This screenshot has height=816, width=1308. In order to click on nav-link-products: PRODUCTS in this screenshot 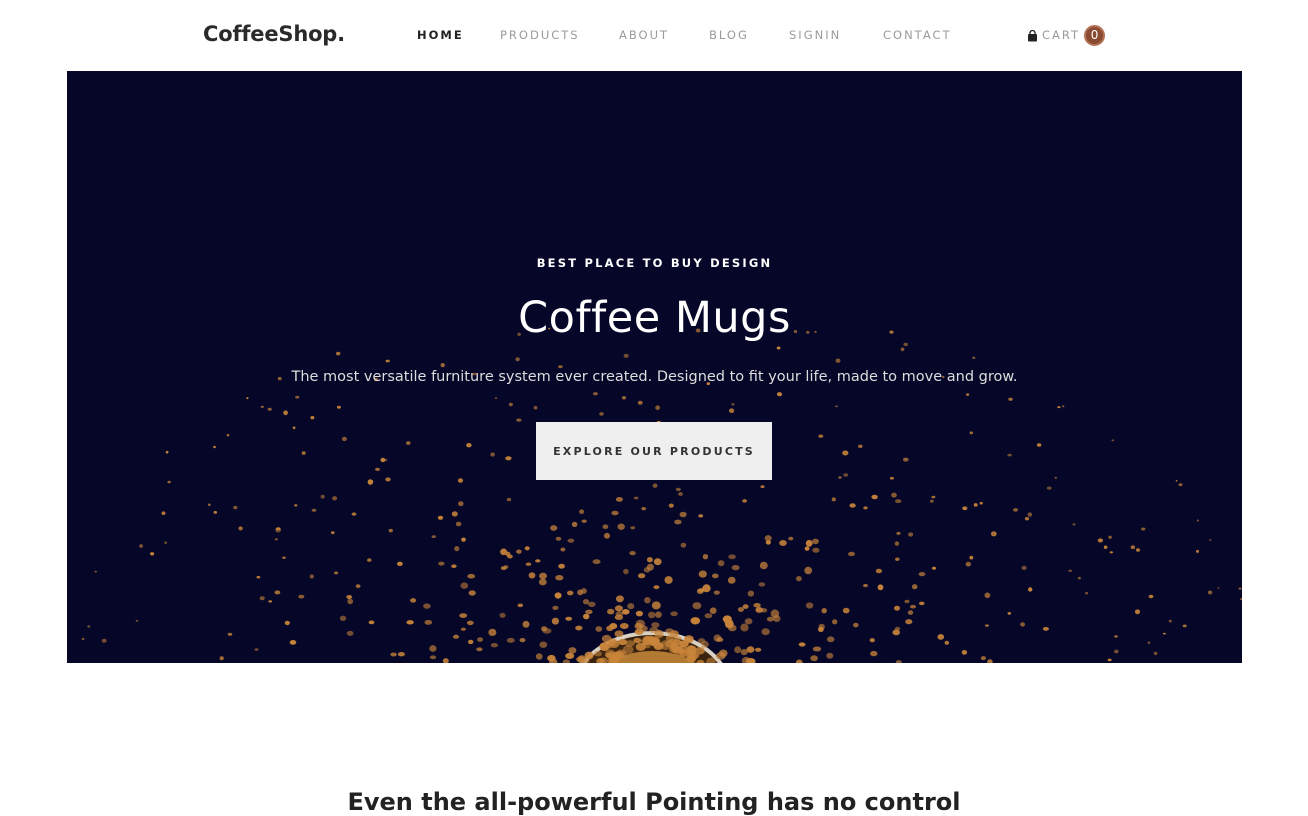, I will do `click(540, 35)`.